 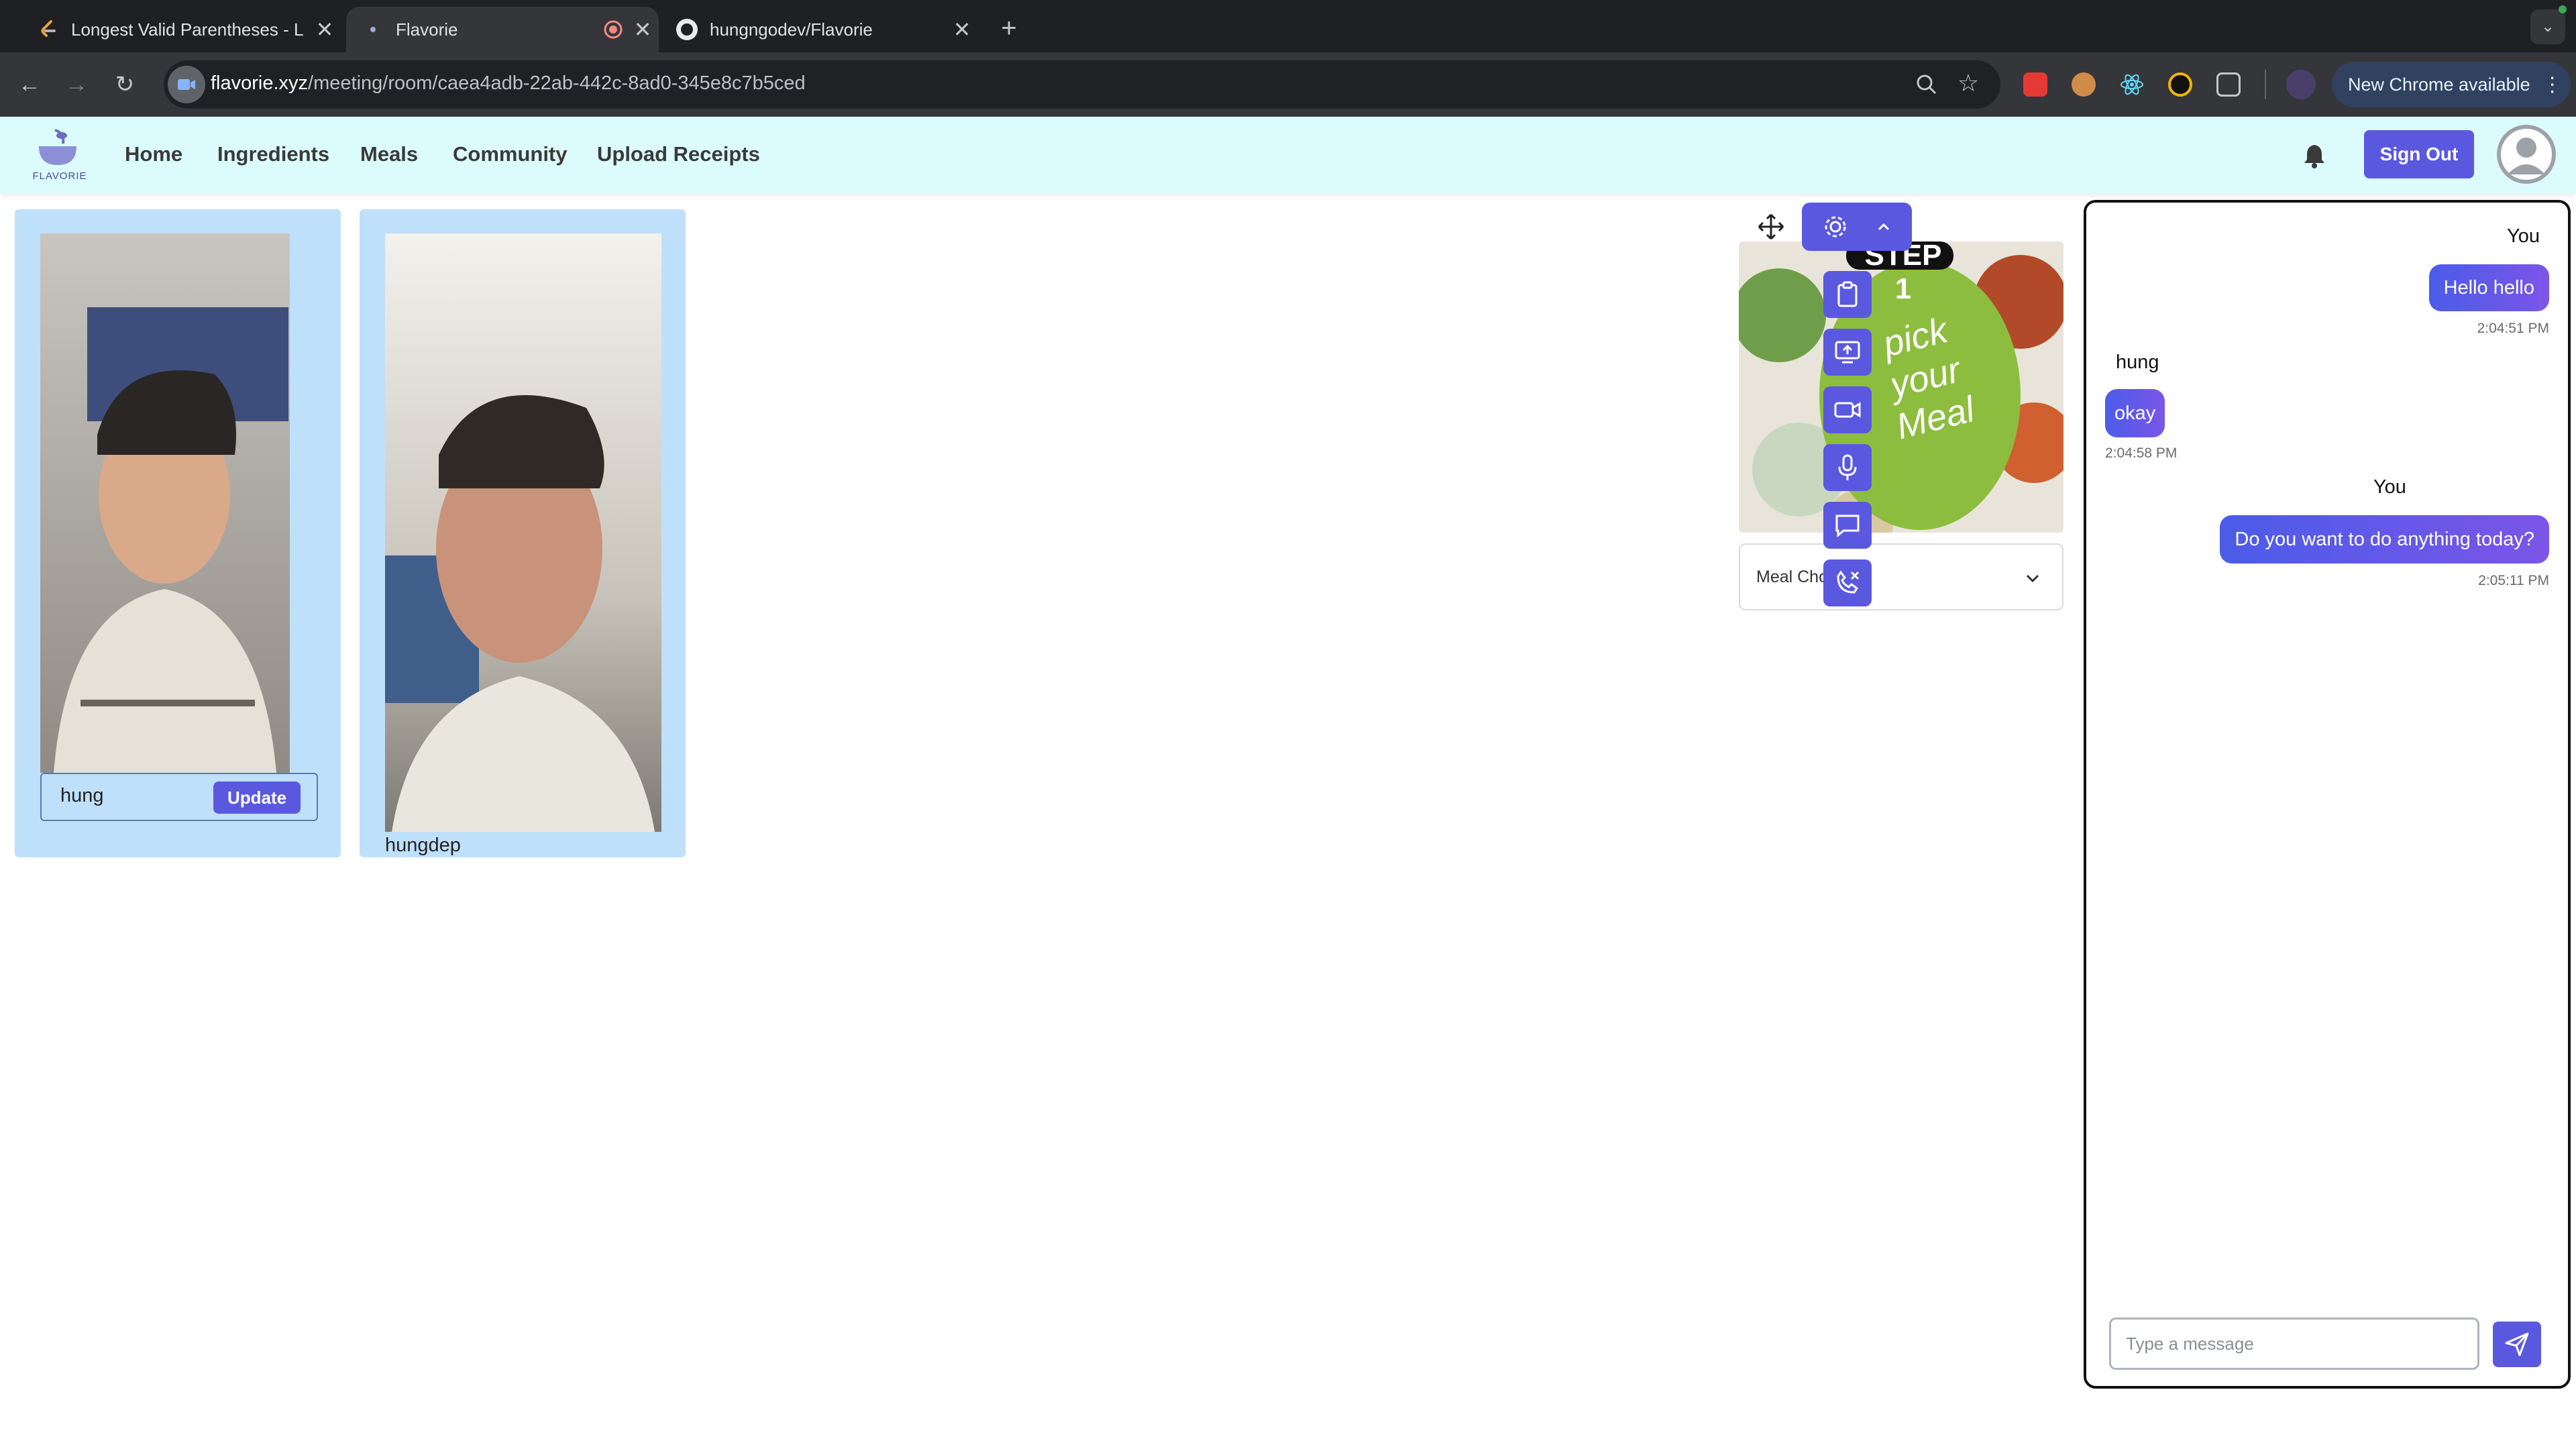 What do you see at coordinates (389, 154) in the screenshot?
I see `nav-meals: Meals` at bounding box center [389, 154].